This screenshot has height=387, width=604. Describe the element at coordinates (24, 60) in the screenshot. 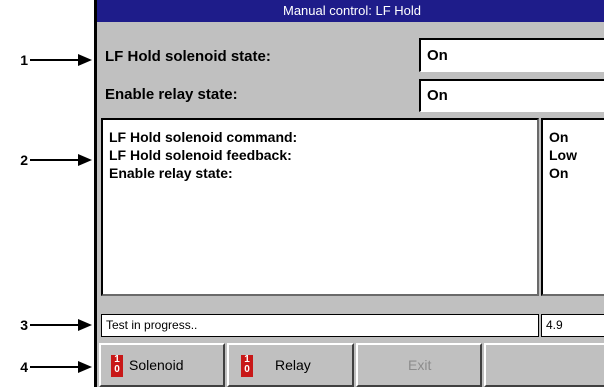

I see `callout-number: 1` at that location.